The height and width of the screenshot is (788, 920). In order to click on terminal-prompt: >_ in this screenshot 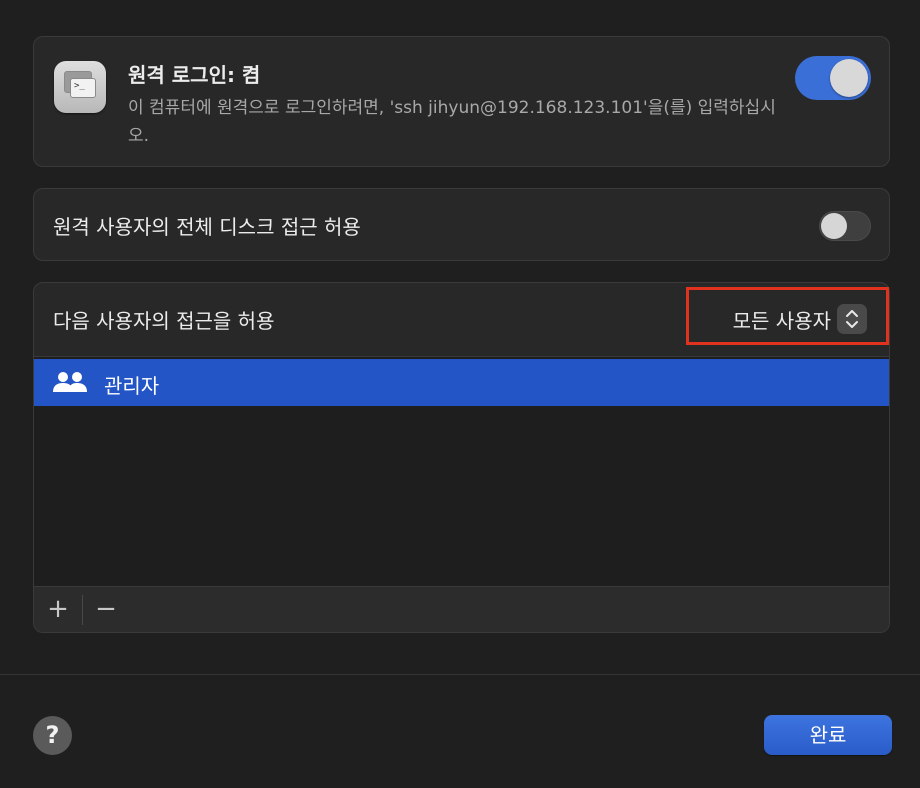, I will do `click(83, 88)`.